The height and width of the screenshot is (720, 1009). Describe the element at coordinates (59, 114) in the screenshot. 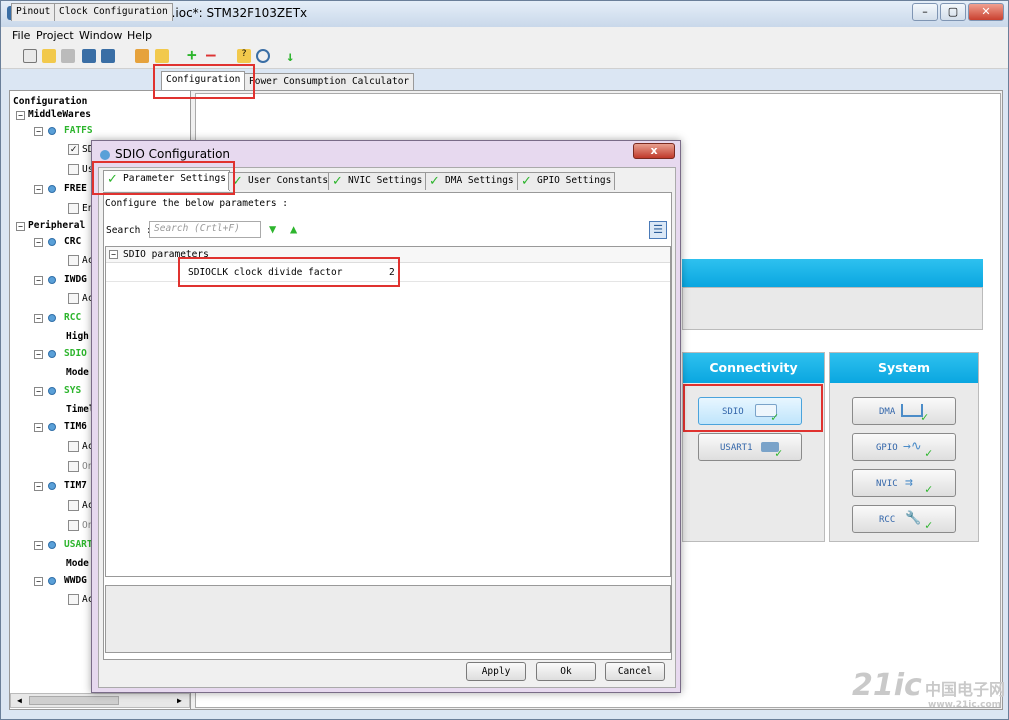

I see `tree-middlewares: MiddleWares` at that location.